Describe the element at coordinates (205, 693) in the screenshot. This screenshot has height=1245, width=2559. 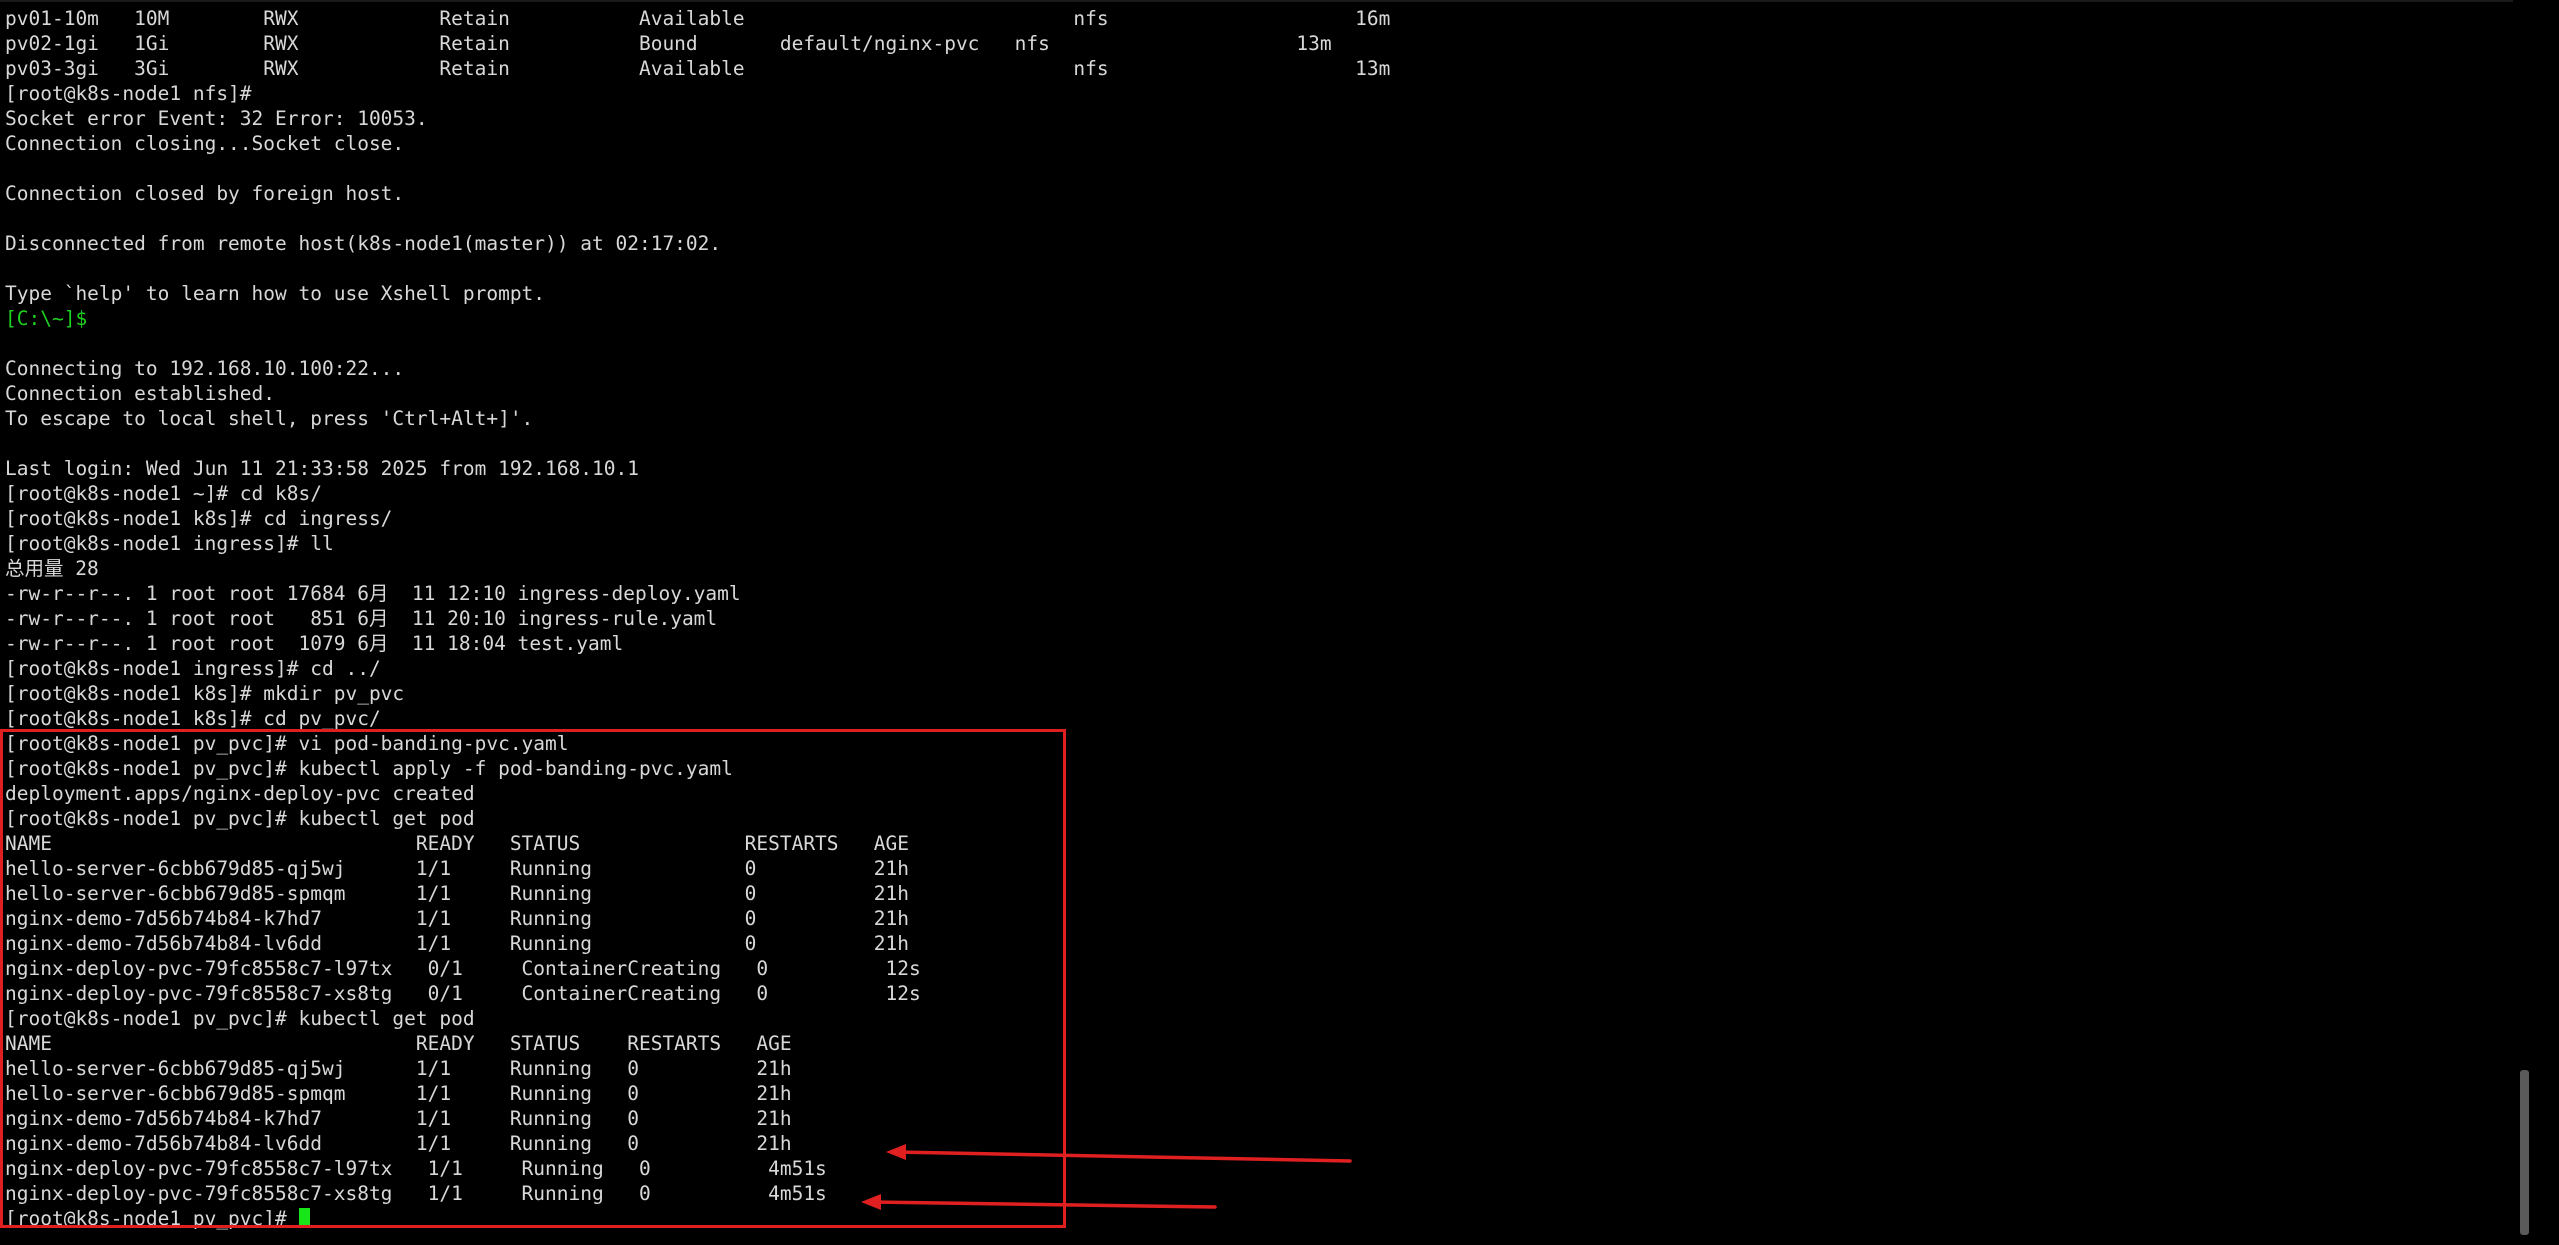
I see `terminal-line: [root@k8s-node1 k8s]# mkdir pv_pvc` at that location.